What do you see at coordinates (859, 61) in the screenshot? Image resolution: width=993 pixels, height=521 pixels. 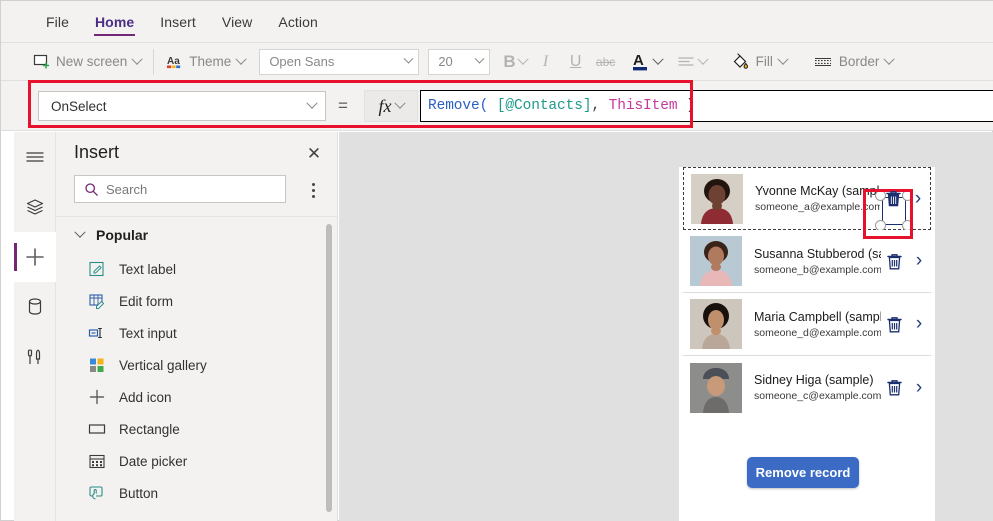 I see `border-label: Border` at bounding box center [859, 61].